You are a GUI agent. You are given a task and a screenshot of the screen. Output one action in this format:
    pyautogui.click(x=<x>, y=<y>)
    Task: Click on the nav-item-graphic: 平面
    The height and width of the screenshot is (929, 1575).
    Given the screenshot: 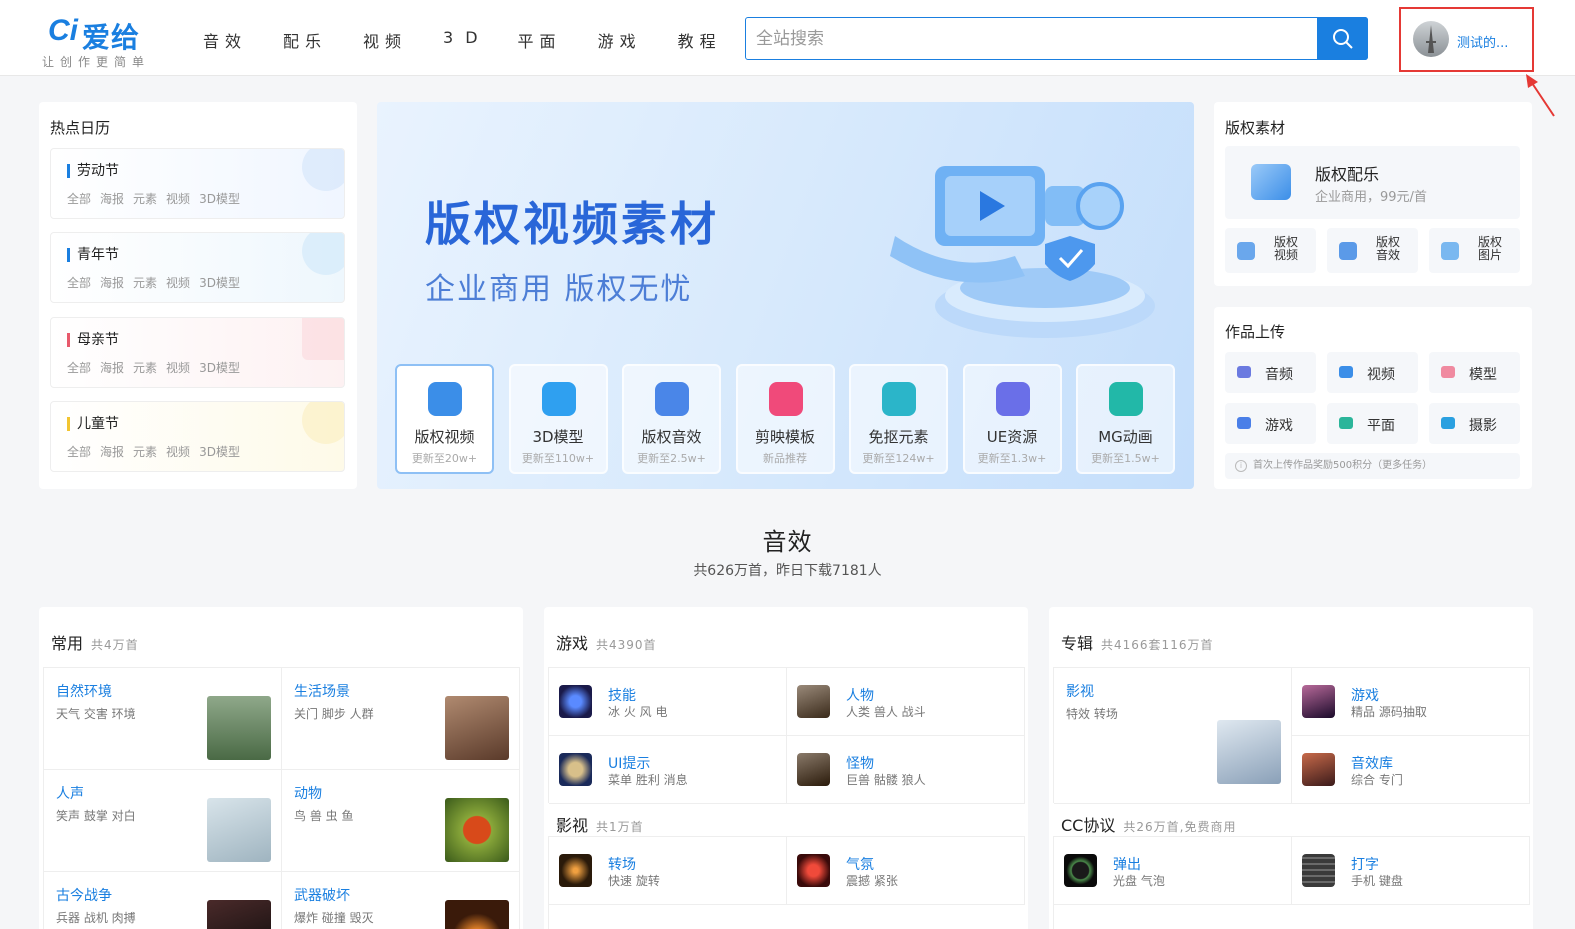 What is the action you would take?
    pyautogui.click(x=540, y=40)
    